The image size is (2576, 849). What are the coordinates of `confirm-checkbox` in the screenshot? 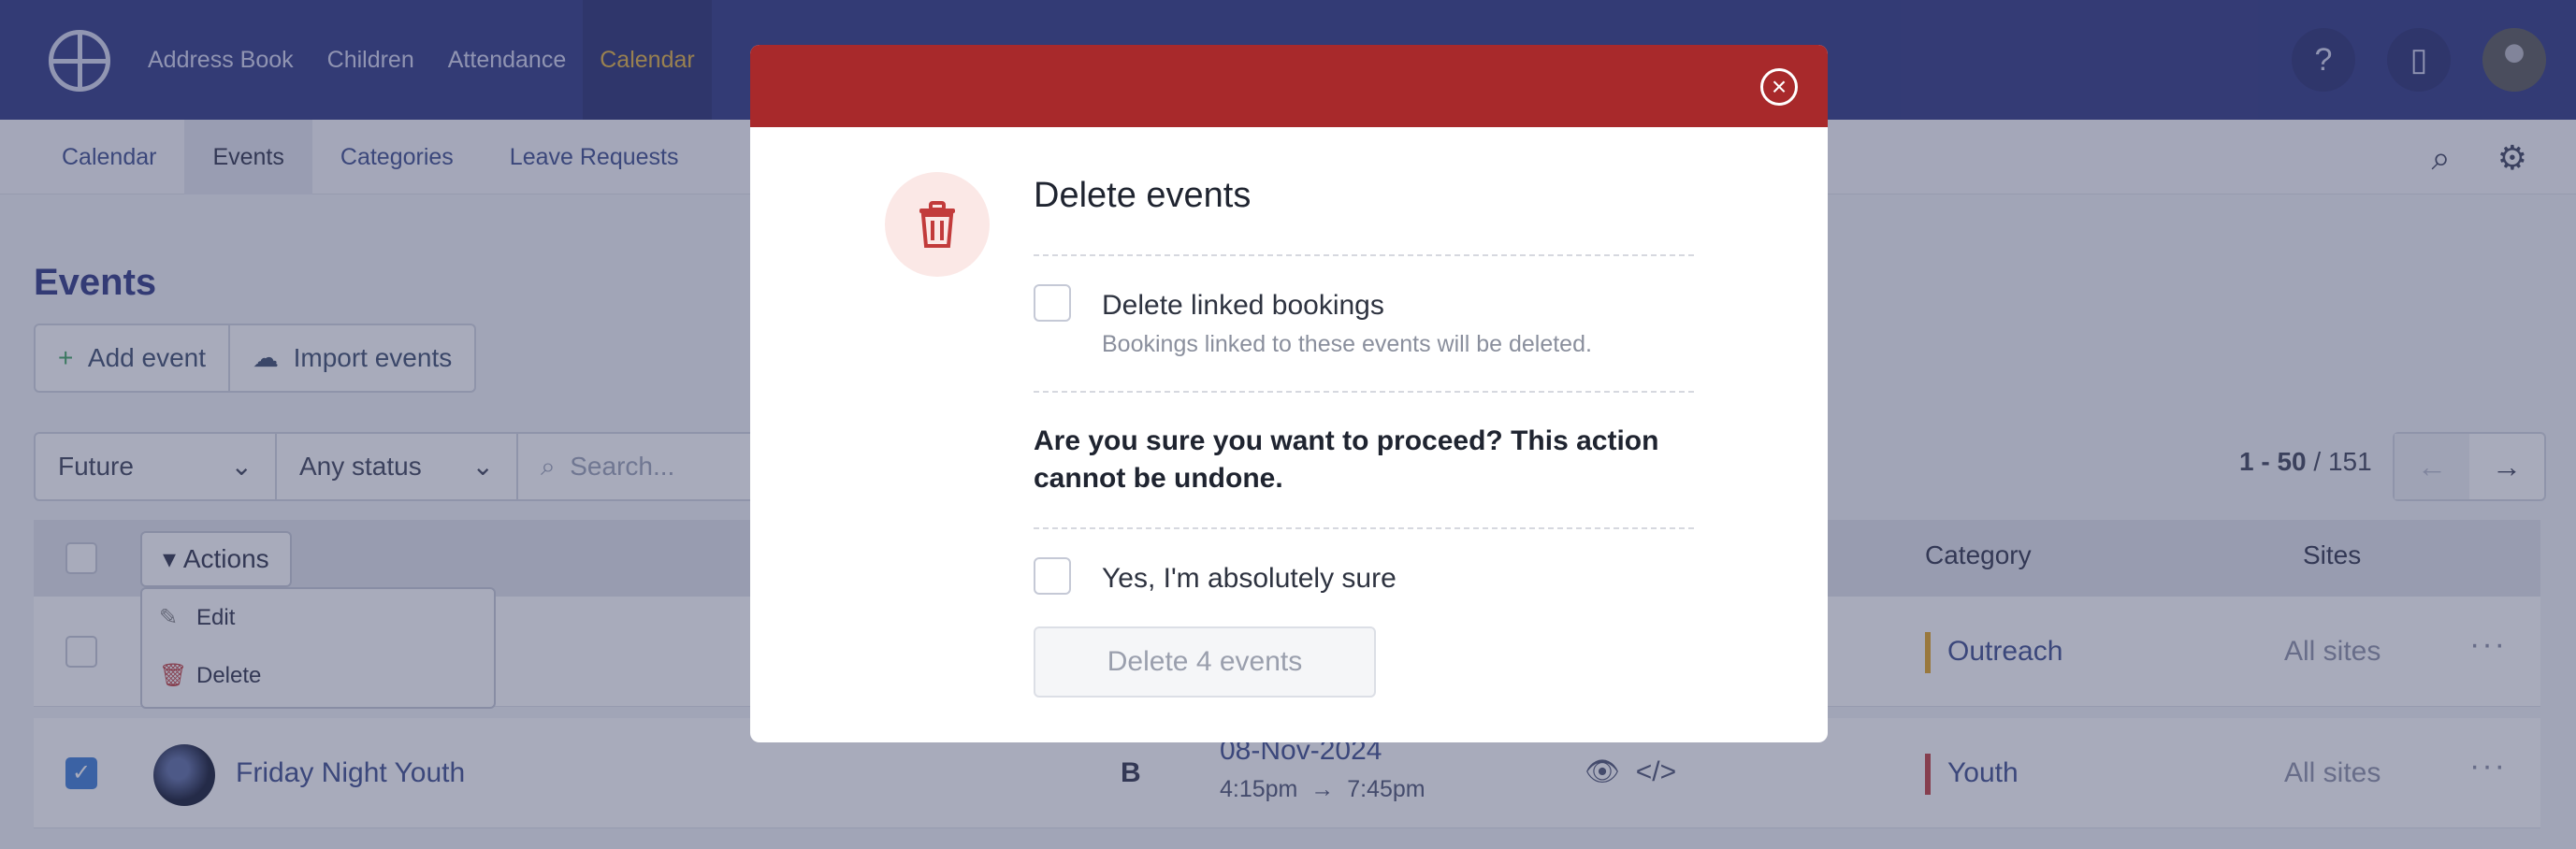 It's located at (1052, 576).